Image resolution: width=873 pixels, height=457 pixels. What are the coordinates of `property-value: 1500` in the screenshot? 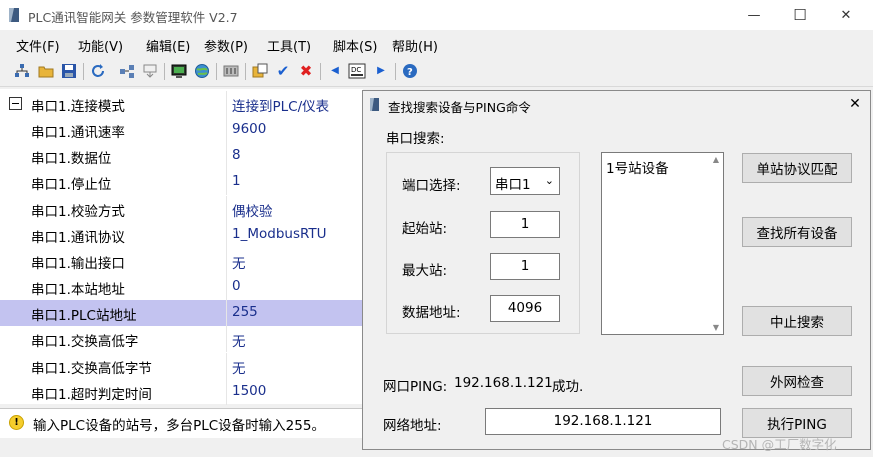 It's located at (249, 391).